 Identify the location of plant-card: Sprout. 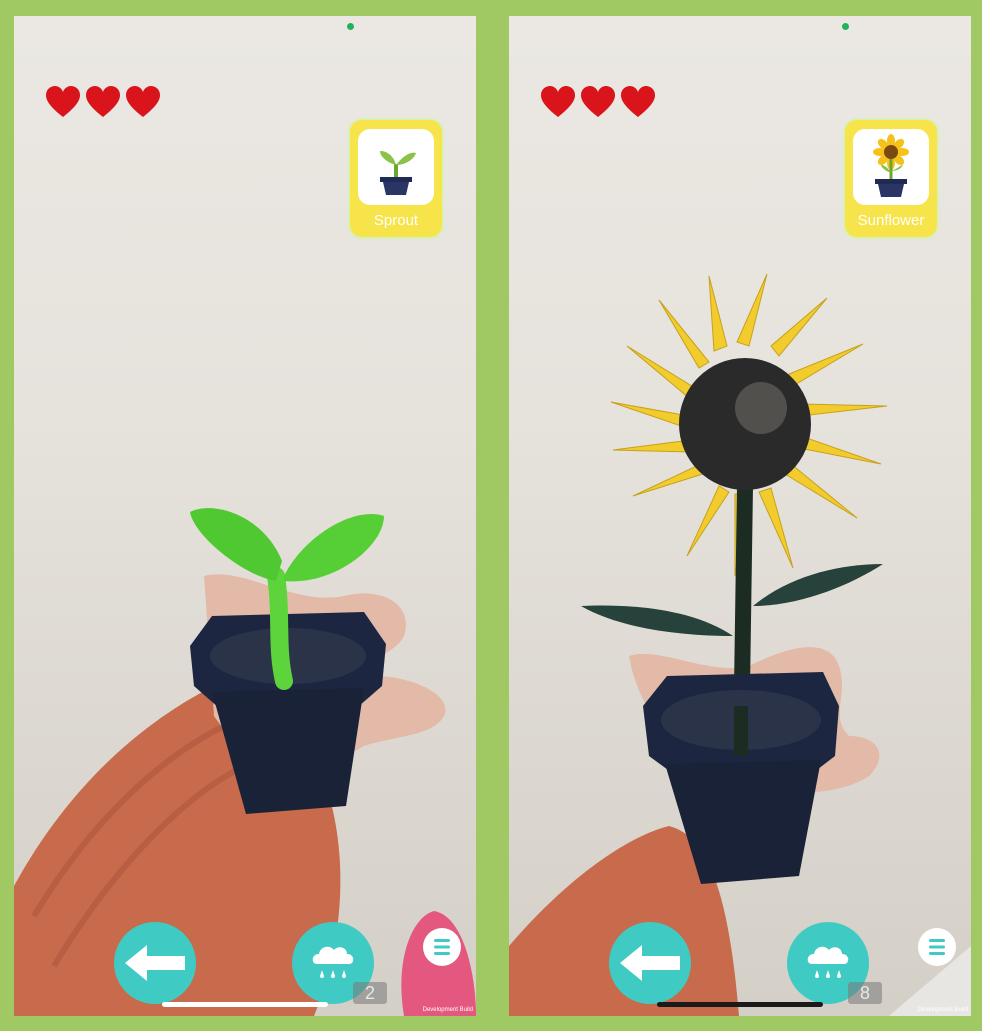
(396, 178).